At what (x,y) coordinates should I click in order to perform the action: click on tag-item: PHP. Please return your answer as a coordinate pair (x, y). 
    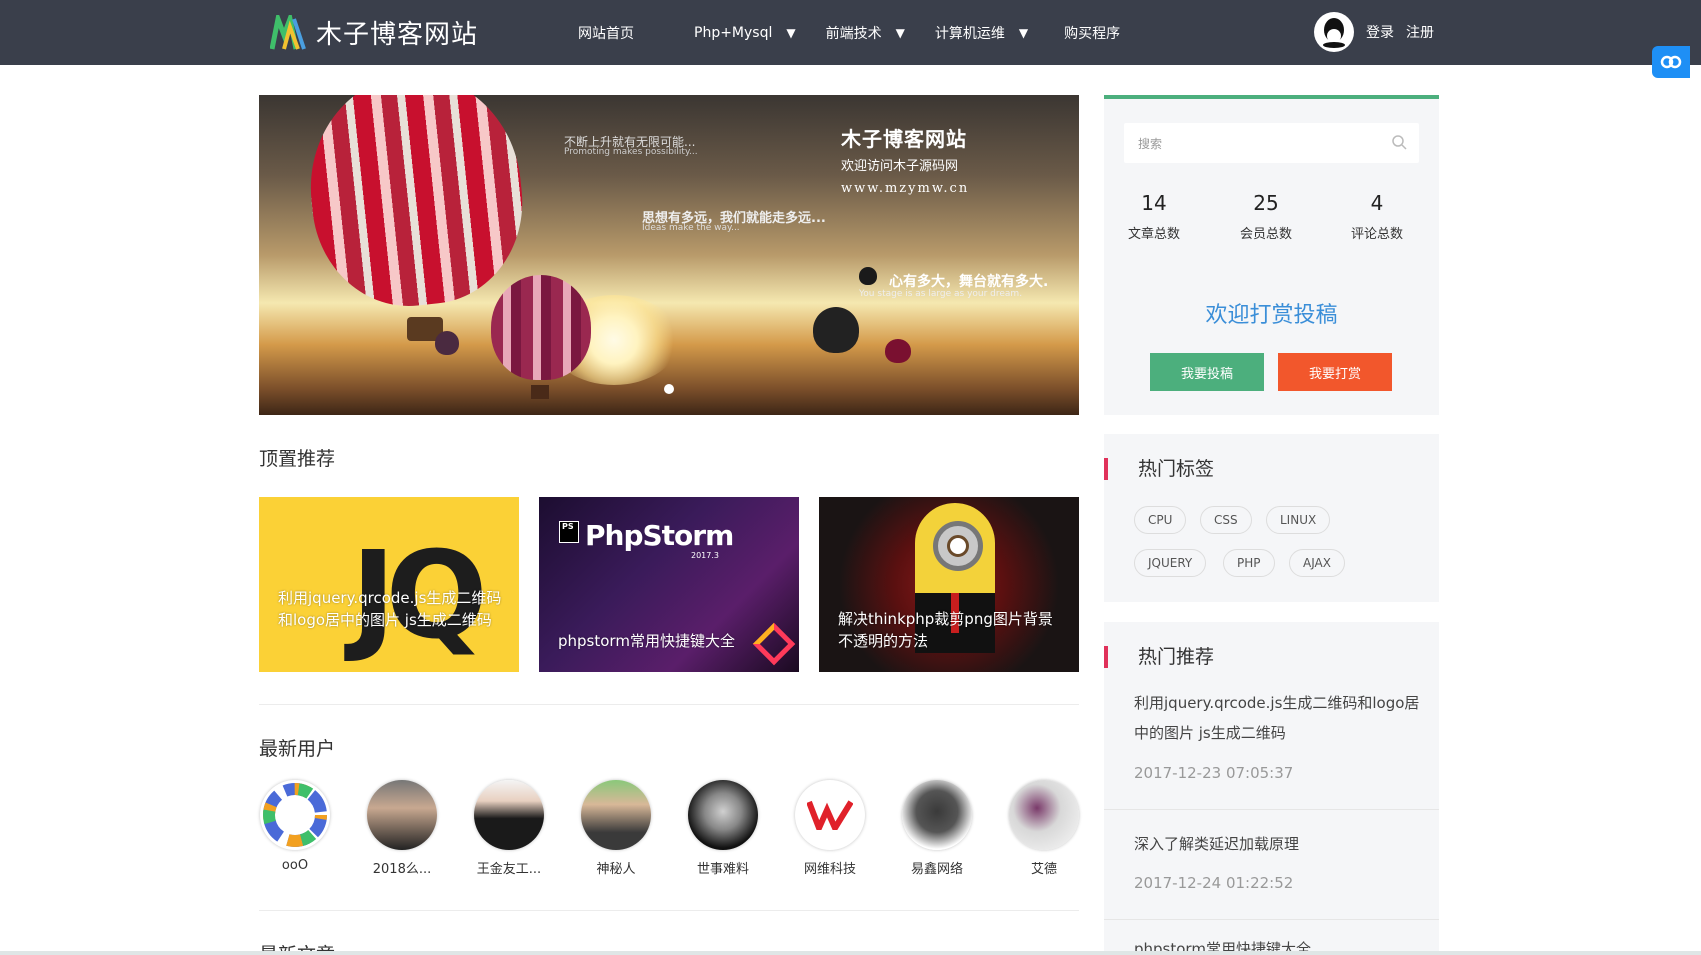
    Looking at the image, I should click on (1249, 563).